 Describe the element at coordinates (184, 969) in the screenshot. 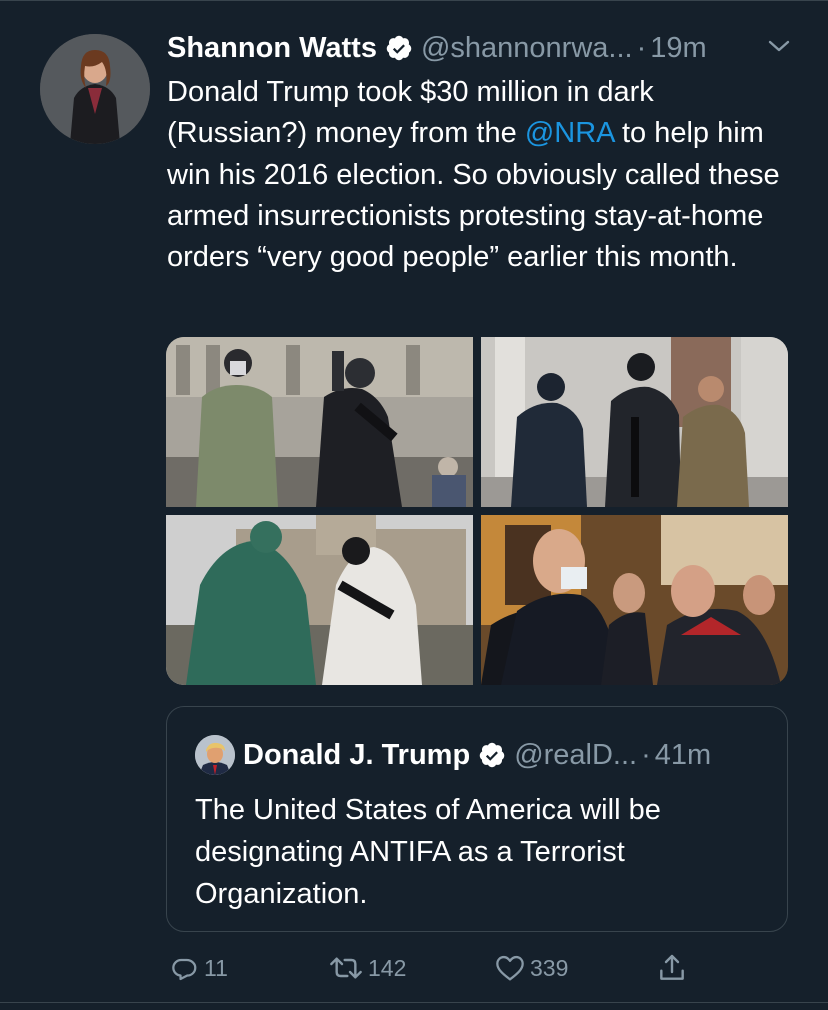

I see `reply-icon` at that location.